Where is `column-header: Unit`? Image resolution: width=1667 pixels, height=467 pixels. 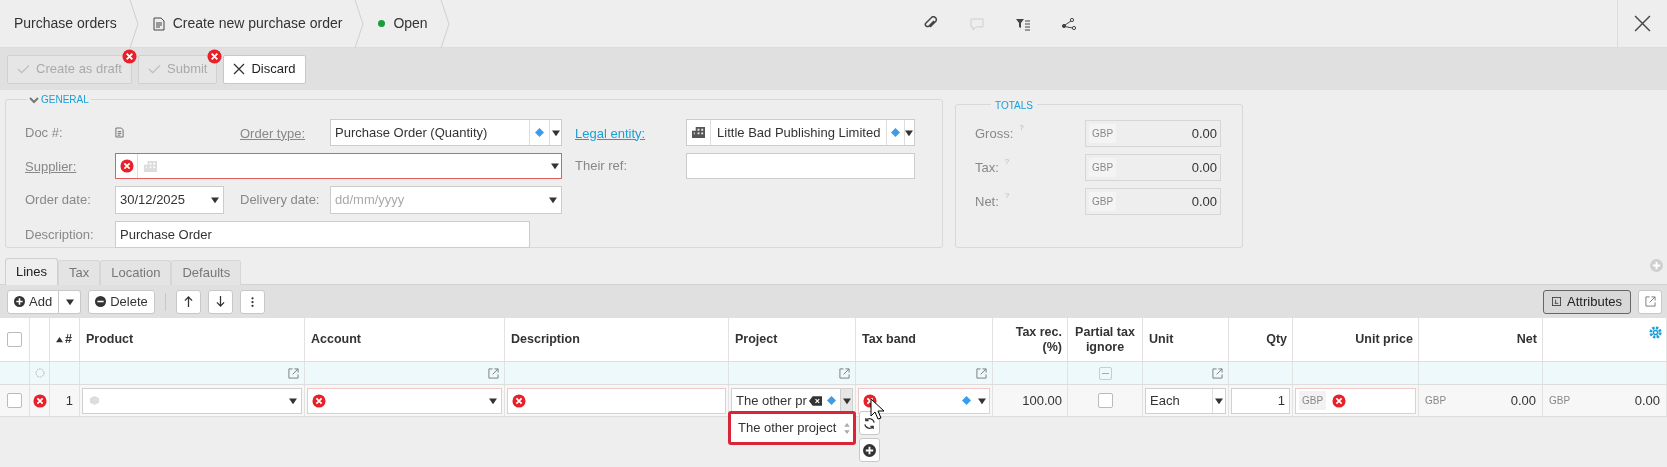 column-header: Unit is located at coordinates (1161, 339).